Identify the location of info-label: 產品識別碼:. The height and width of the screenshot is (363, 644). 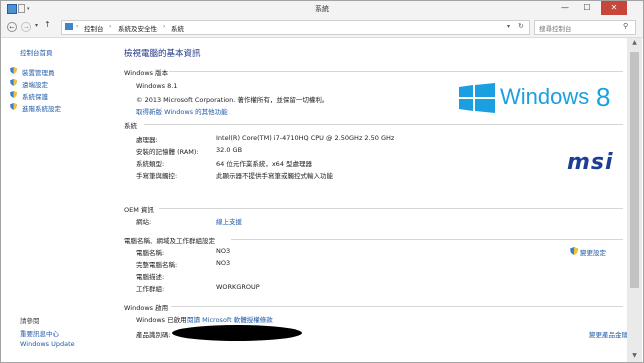
(153, 335).